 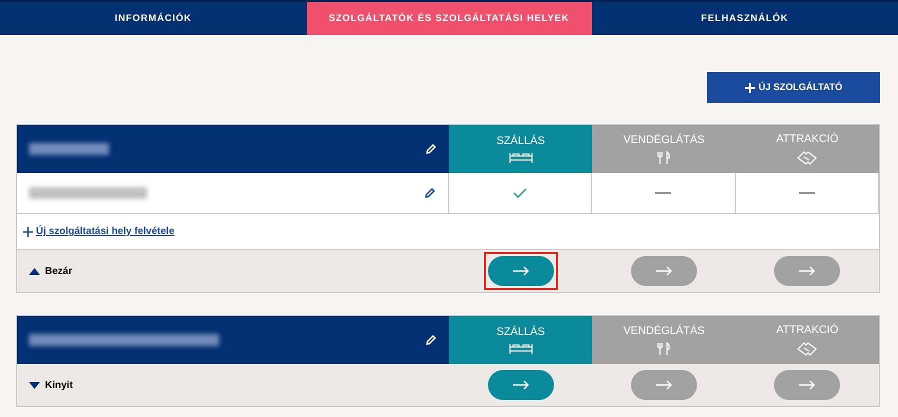 What do you see at coordinates (430, 193) in the screenshot?
I see `pencil-icon` at bounding box center [430, 193].